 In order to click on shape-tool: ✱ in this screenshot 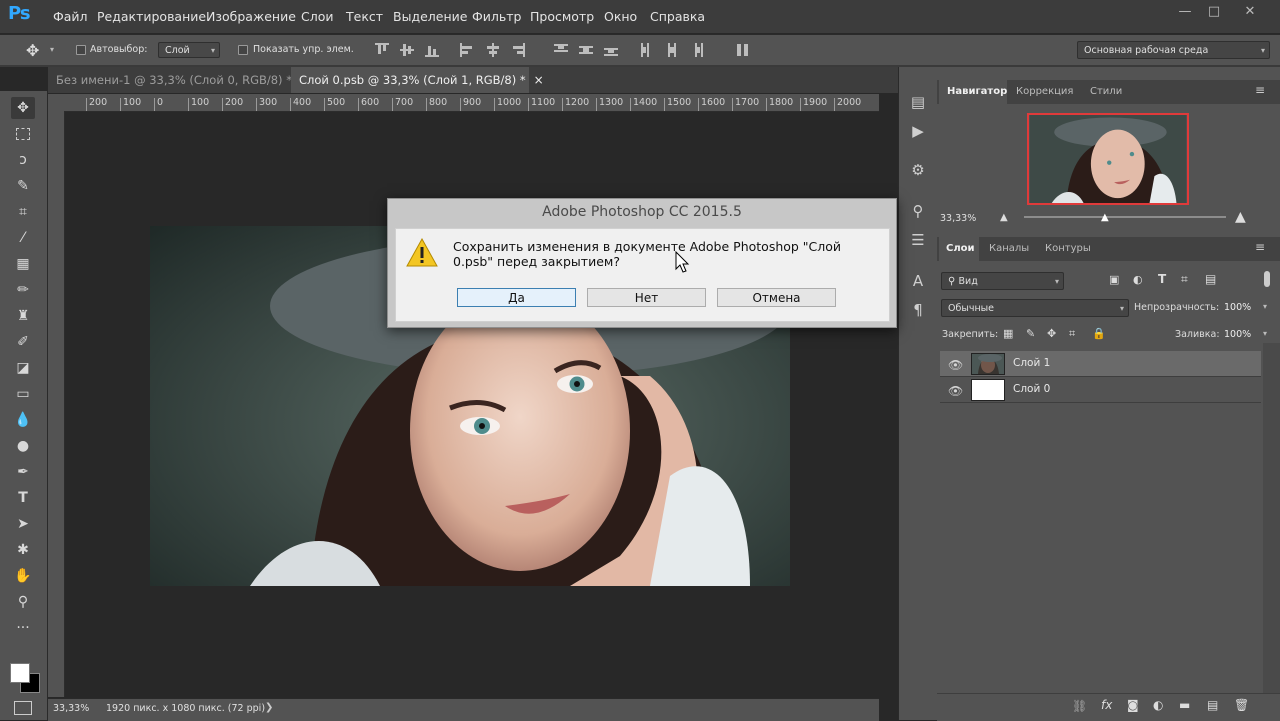, I will do `click(23, 550)`.